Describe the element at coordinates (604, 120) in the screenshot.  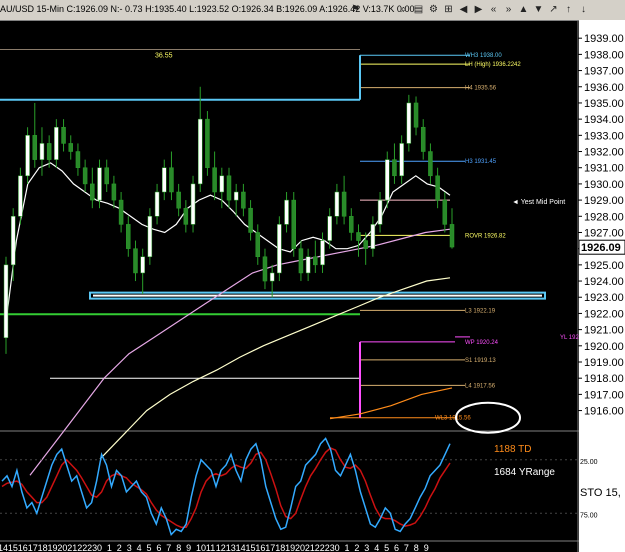
I see `y-tick-label: 1934.00` at that location.